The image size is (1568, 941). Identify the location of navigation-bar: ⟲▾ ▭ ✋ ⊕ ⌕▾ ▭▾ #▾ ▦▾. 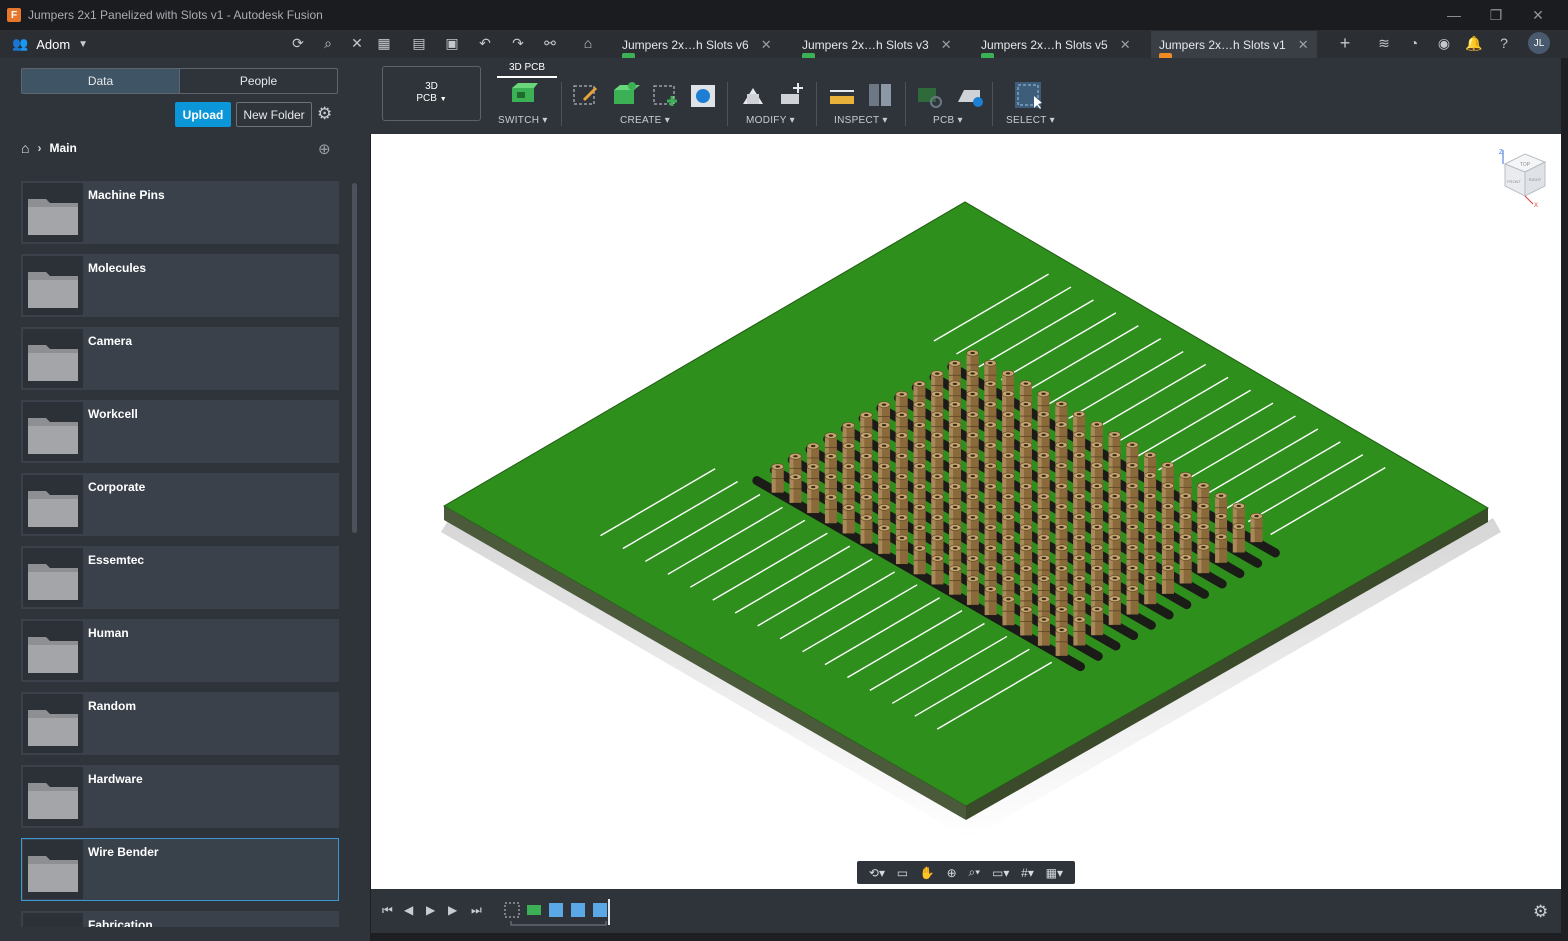
(966, 872).